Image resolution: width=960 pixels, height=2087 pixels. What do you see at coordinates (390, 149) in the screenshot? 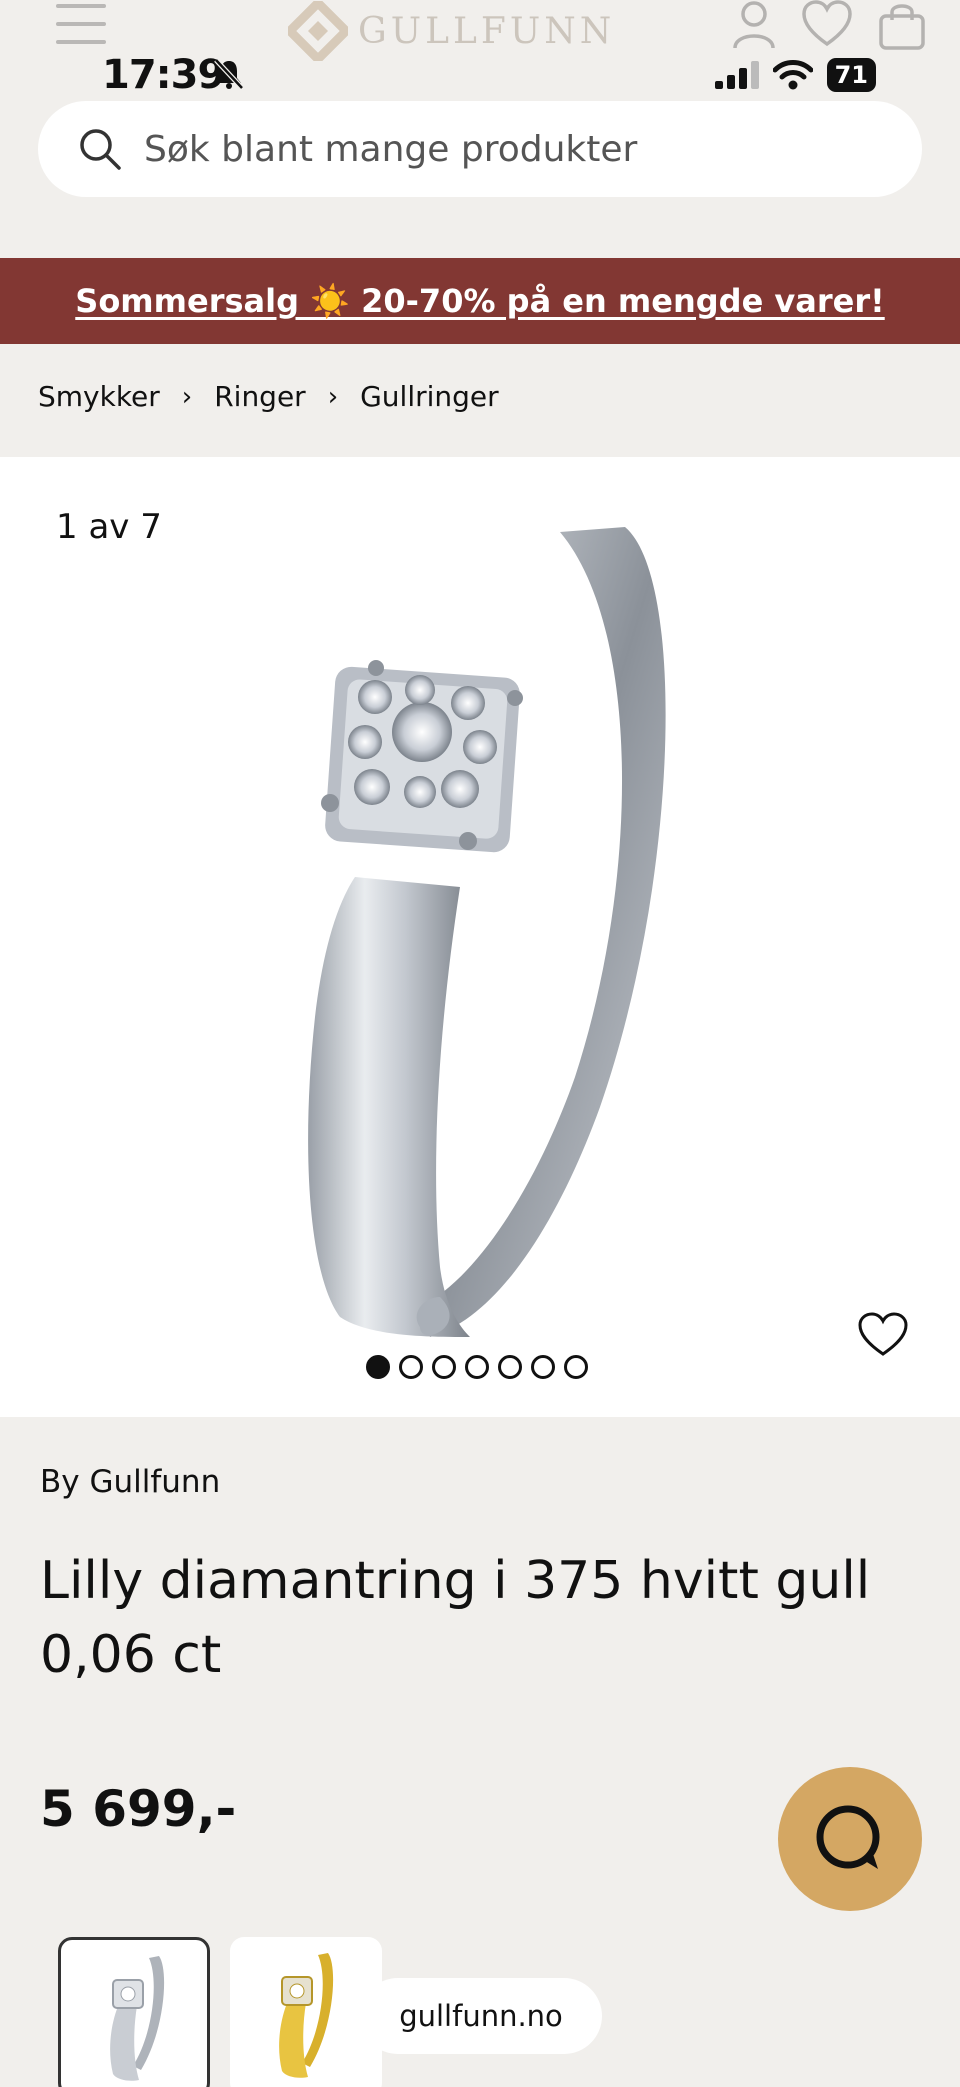
I see `search-input: Søk blant mange produkter` at bounding box center [390, 149].